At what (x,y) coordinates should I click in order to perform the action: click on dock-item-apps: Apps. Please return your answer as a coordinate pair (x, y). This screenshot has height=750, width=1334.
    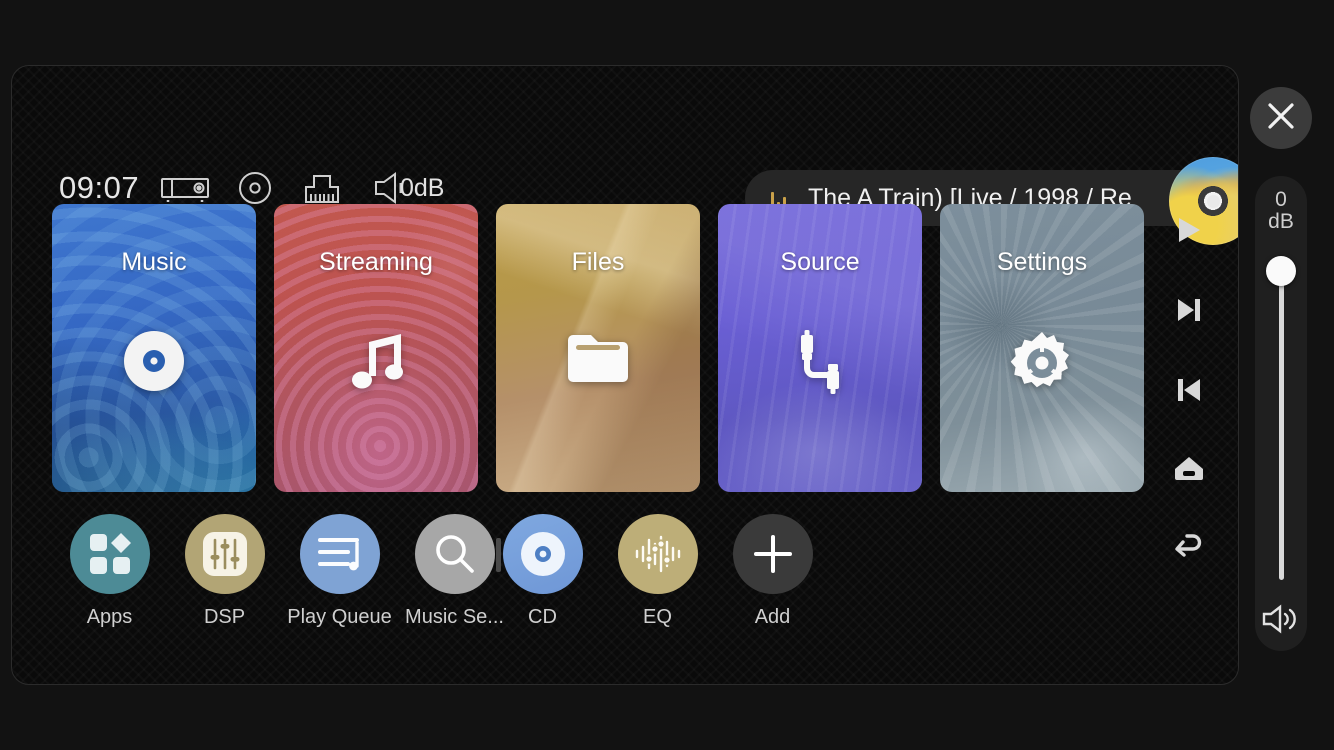
    Looking at the image, I should click on (109, 571).